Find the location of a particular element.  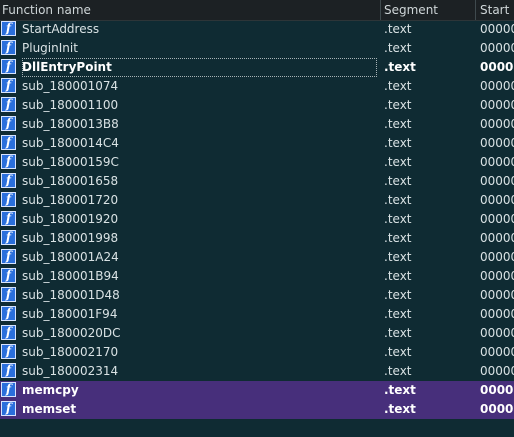

function-row: f StartAddress .text 00000 is located at coordinates (257, 29).